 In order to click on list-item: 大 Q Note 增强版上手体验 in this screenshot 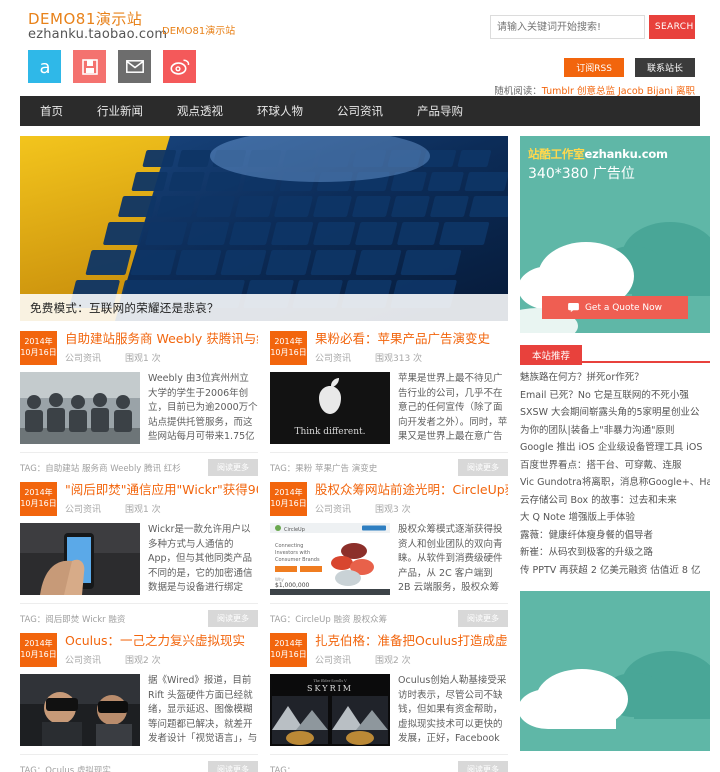, I will do `click(615, 518)`.